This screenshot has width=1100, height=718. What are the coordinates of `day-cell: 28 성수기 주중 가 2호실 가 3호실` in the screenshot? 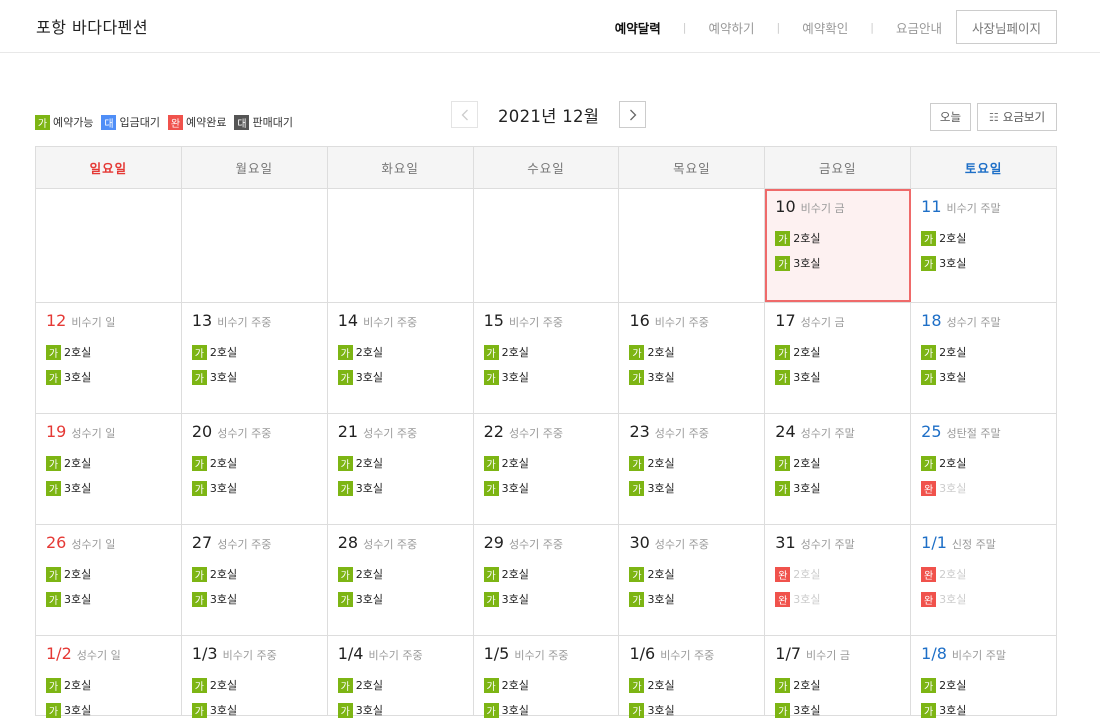 It's located at (401, 580).